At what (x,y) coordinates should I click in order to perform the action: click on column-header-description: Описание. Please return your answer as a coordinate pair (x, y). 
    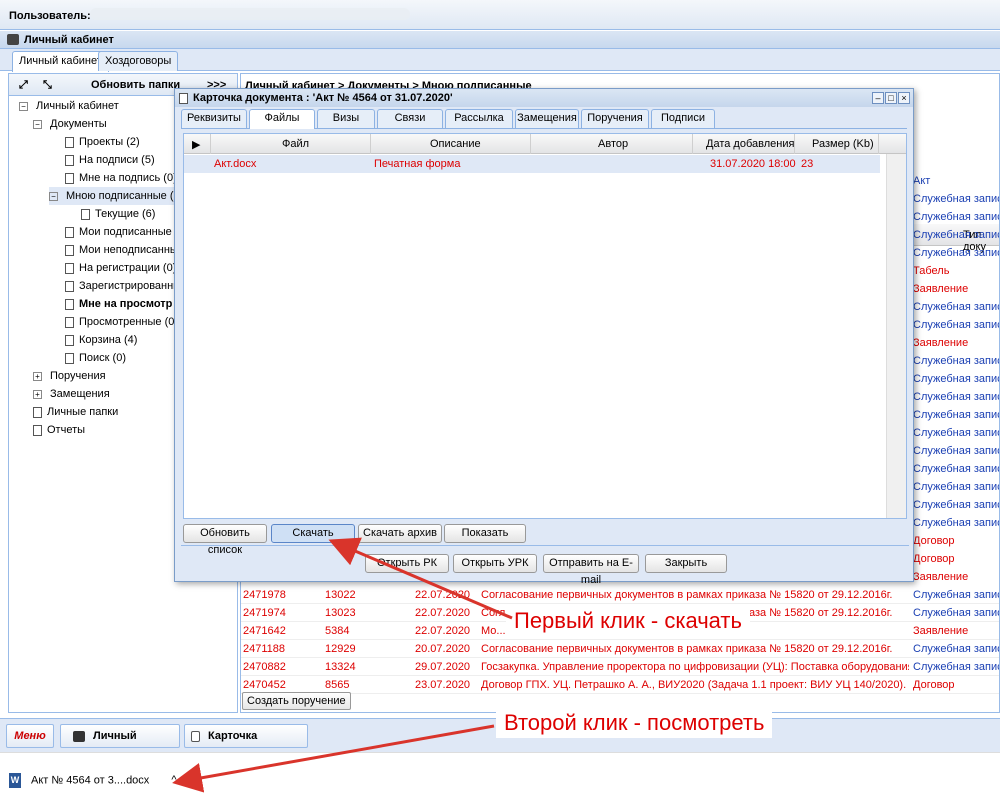
    Looking at the image, I should click on (455, 144).